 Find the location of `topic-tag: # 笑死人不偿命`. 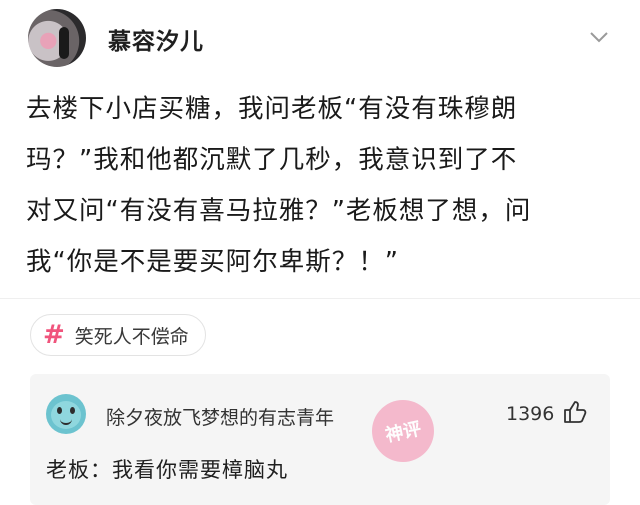

topic-tag: # 笑死人不偿命 is located at coordinates (118, 335).